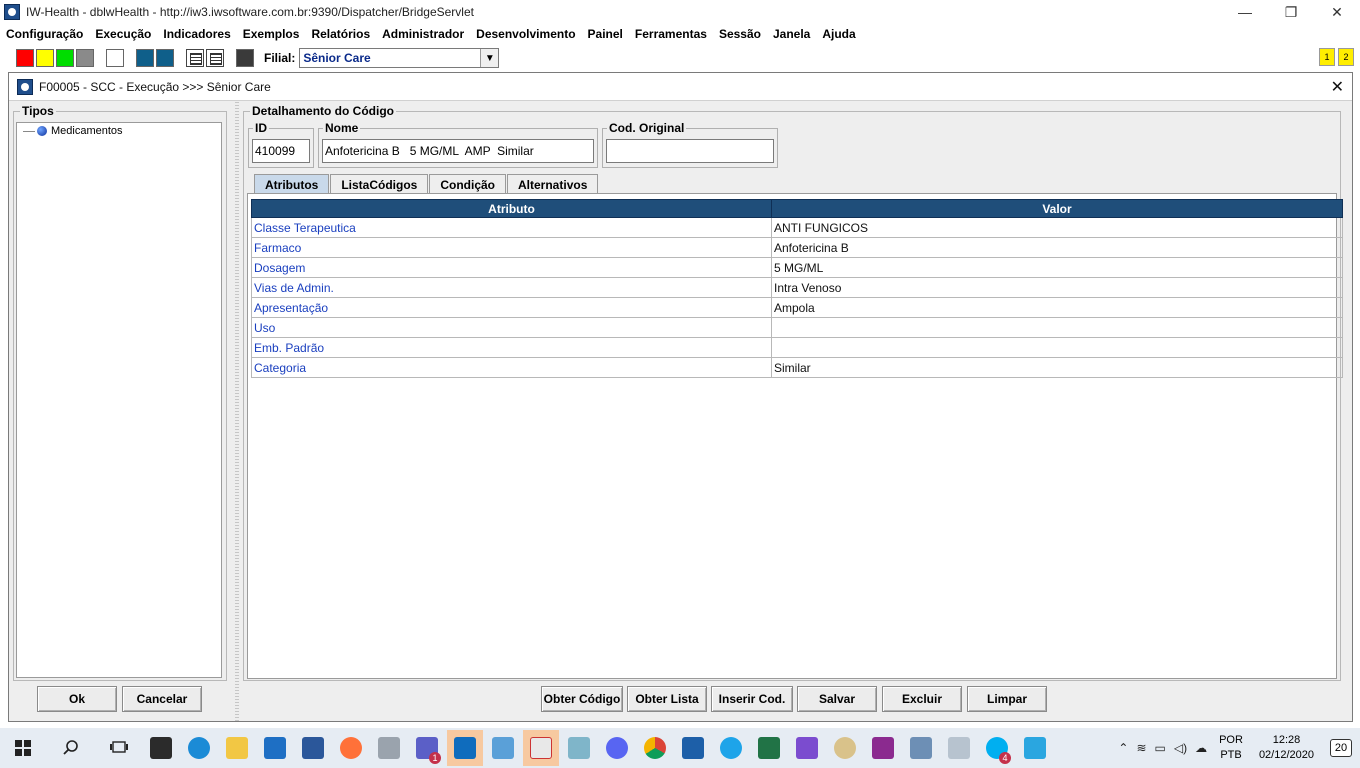 This screenshot has width=1360, height=768. What do you see at coordinates (1286, 748) in the screenshot?
I see `clock: 12:28 02/12/2020` at bounding box center [1286, 748].